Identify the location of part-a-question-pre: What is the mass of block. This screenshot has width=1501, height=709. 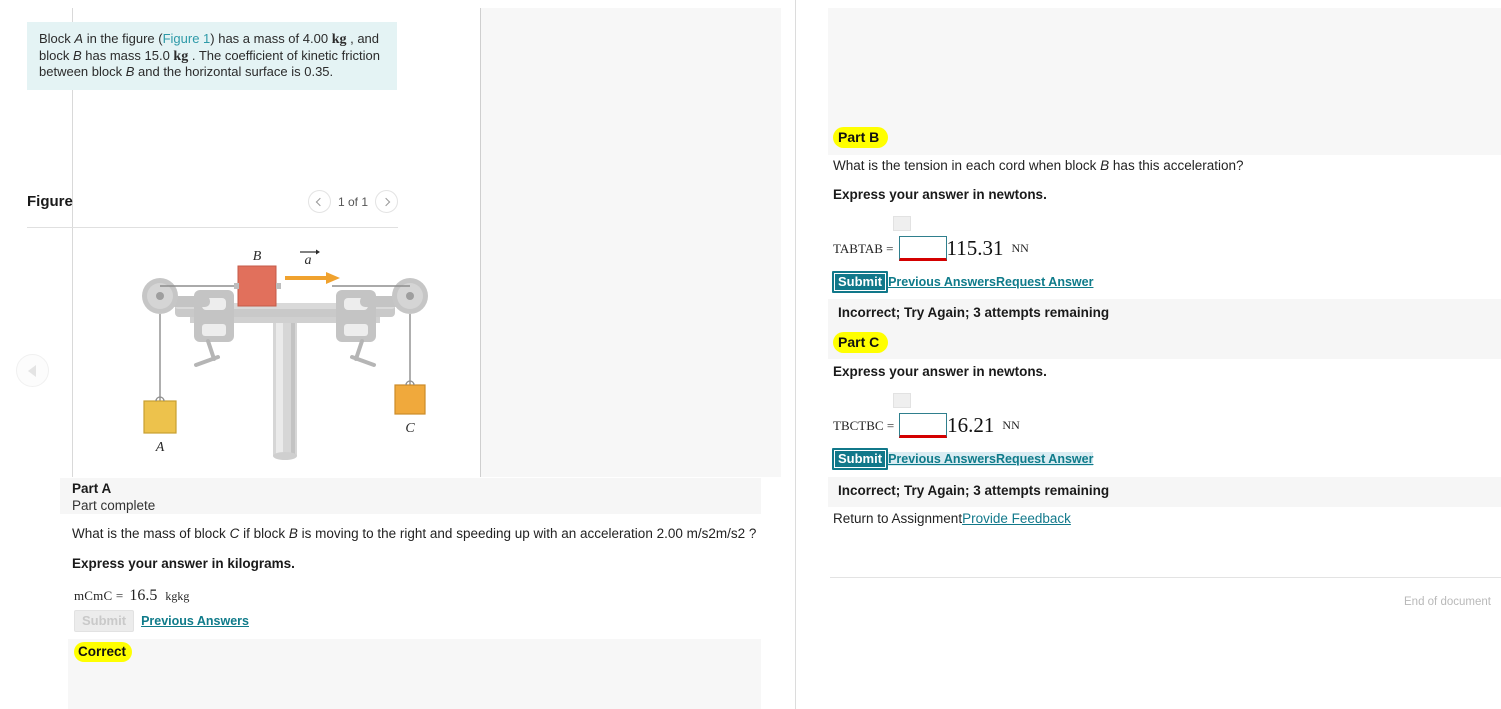
(151, 533).